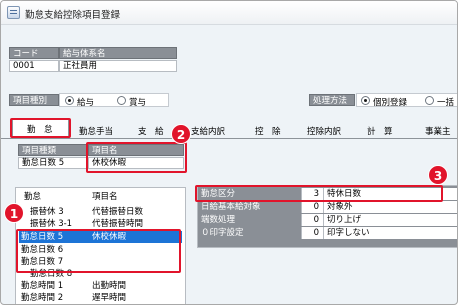 The width and height of the screenshot is (458, 305). I want to click on app-icon, so click(13, 12).